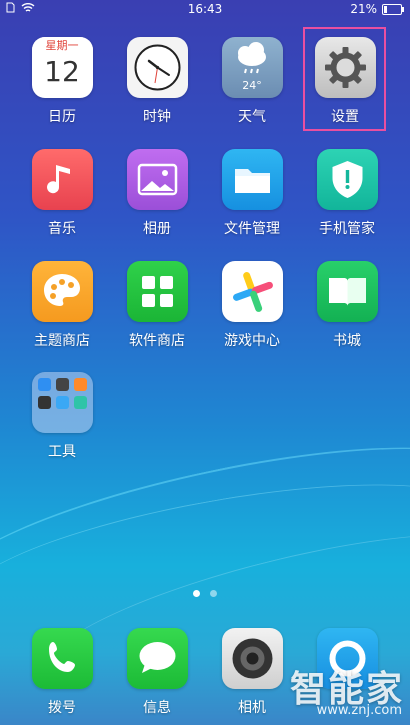 The width and height of the screenshot is (410, 725). I want to click on battery-percent: 21%, so click(363, 9).